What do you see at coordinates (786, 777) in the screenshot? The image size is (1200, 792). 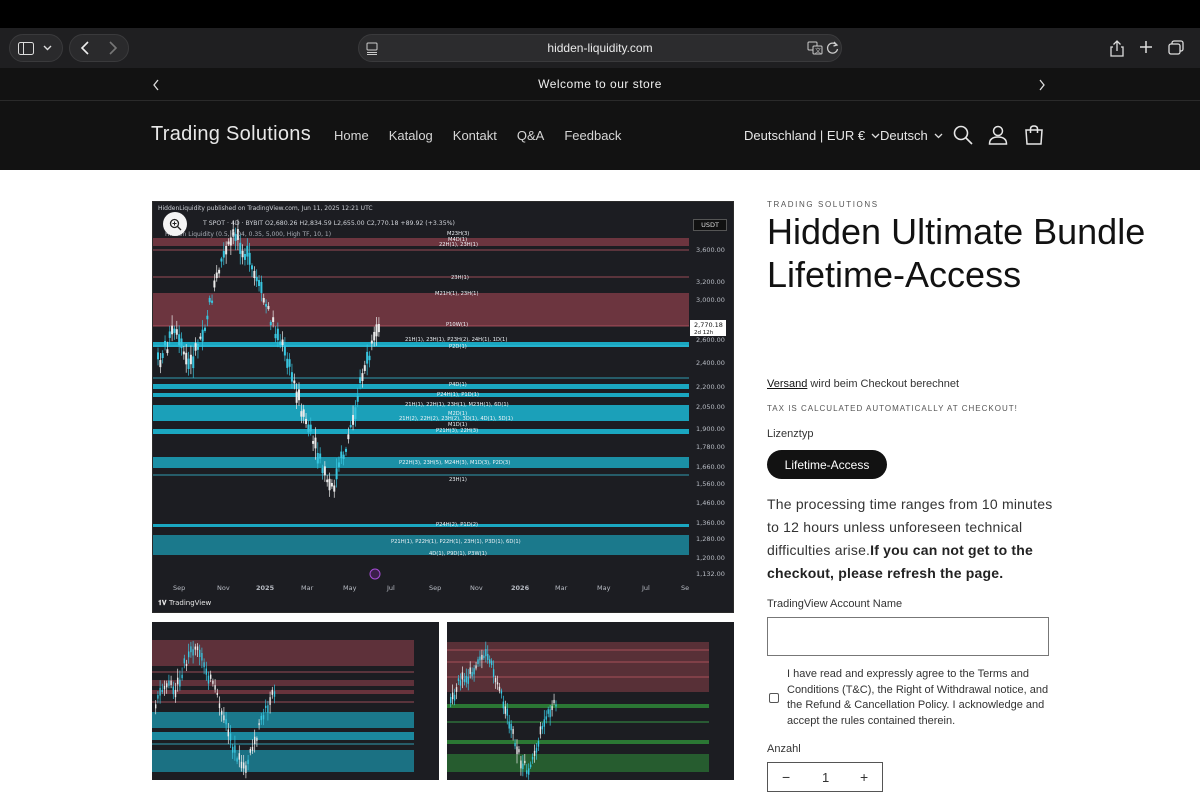 I see `quantity-decrease-button: −` at bounding box center [786, 777].